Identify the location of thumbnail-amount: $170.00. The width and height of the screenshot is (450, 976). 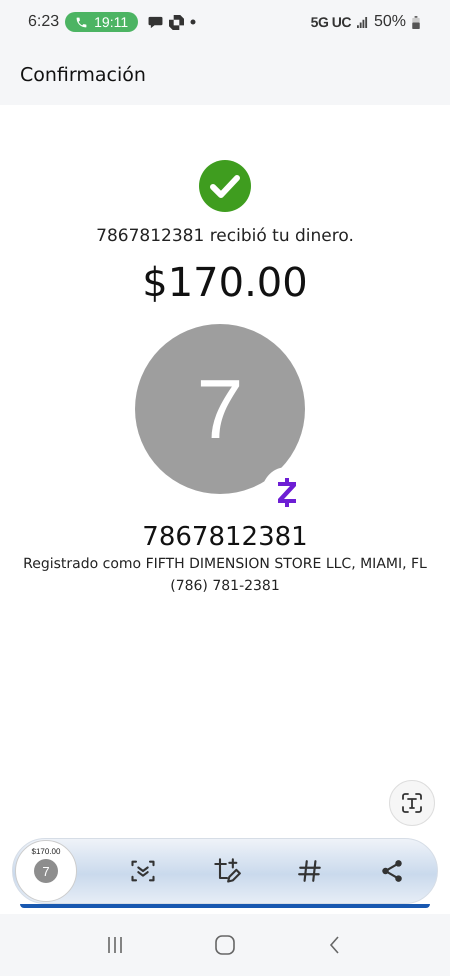
(46, 851).